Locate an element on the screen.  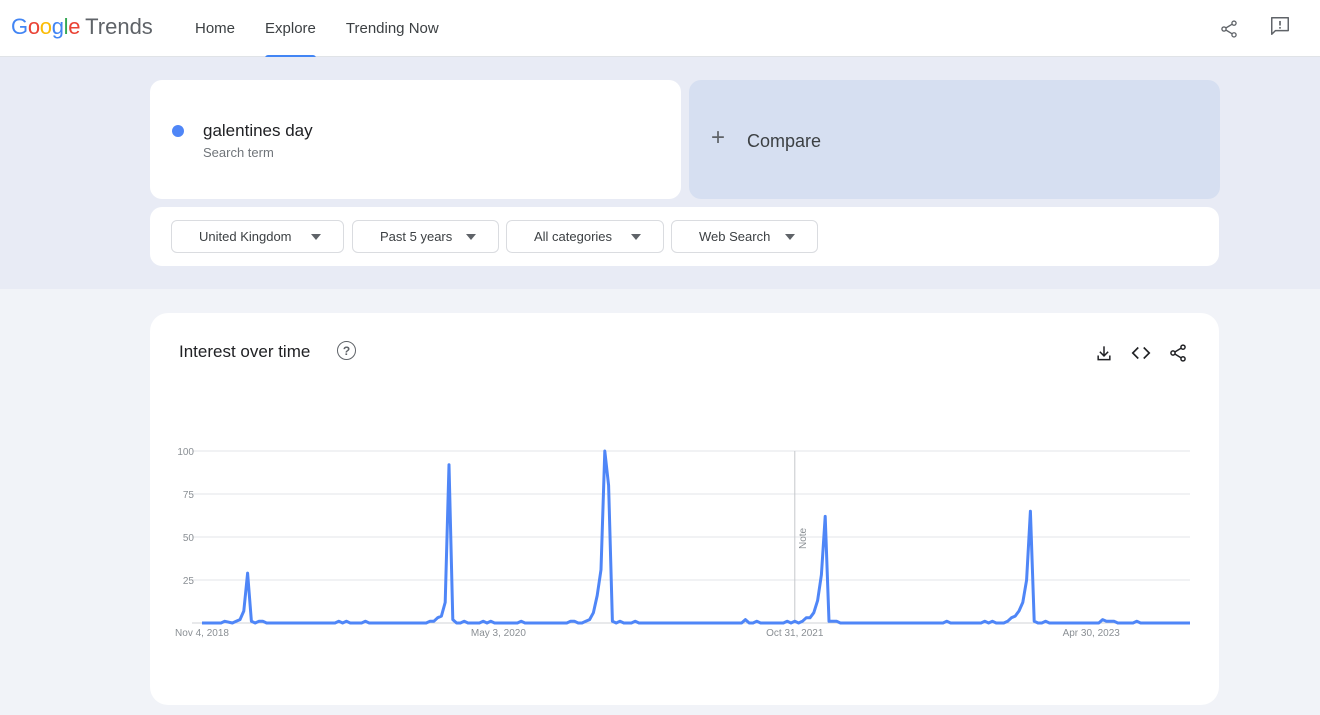
feedback-icon is located at coordinates (1280, 26).